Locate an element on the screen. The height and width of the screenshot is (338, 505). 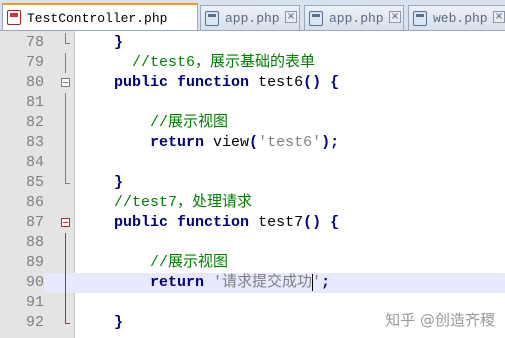
code-token: view is located at coordinates (227, 142).